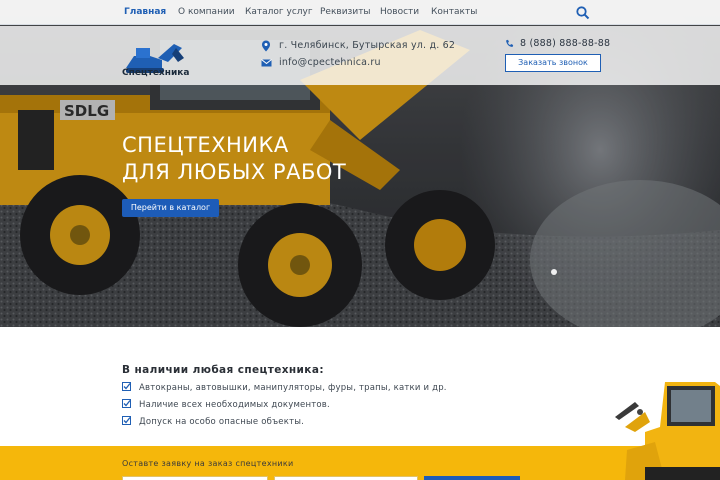  Describe the element at coordinates (222, 422) in the screenshot. I see `feature-text: Допуск на особо опасные объекты.` at that location.